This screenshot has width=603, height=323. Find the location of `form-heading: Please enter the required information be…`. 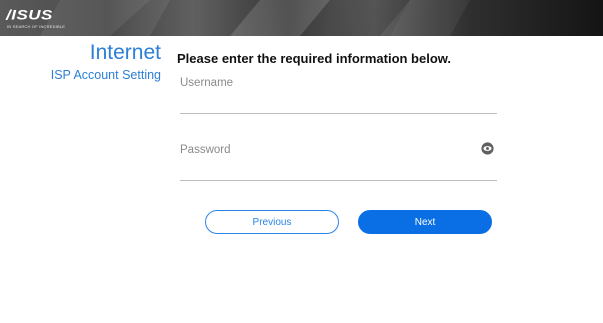

form-heading: Please enter the required information be… is located at coordinates (314, 58).